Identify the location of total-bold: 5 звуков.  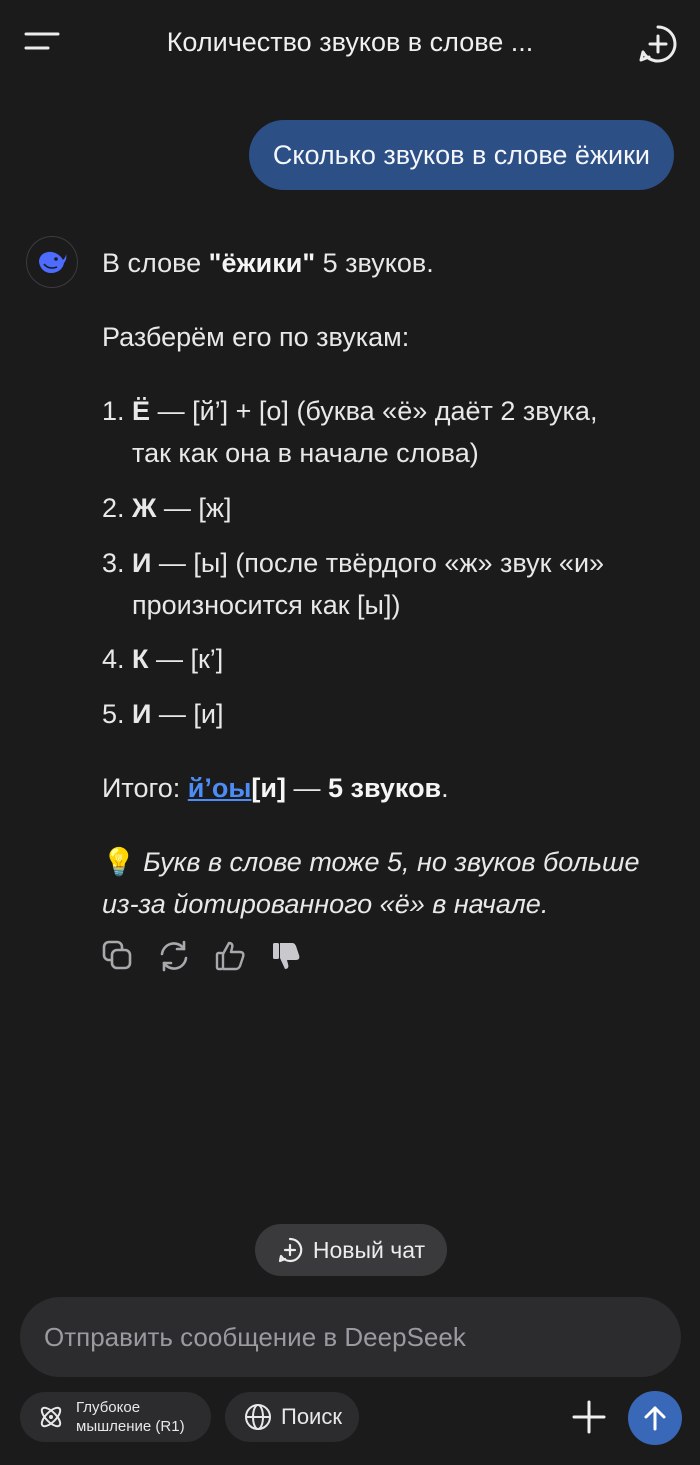
(385, 788).